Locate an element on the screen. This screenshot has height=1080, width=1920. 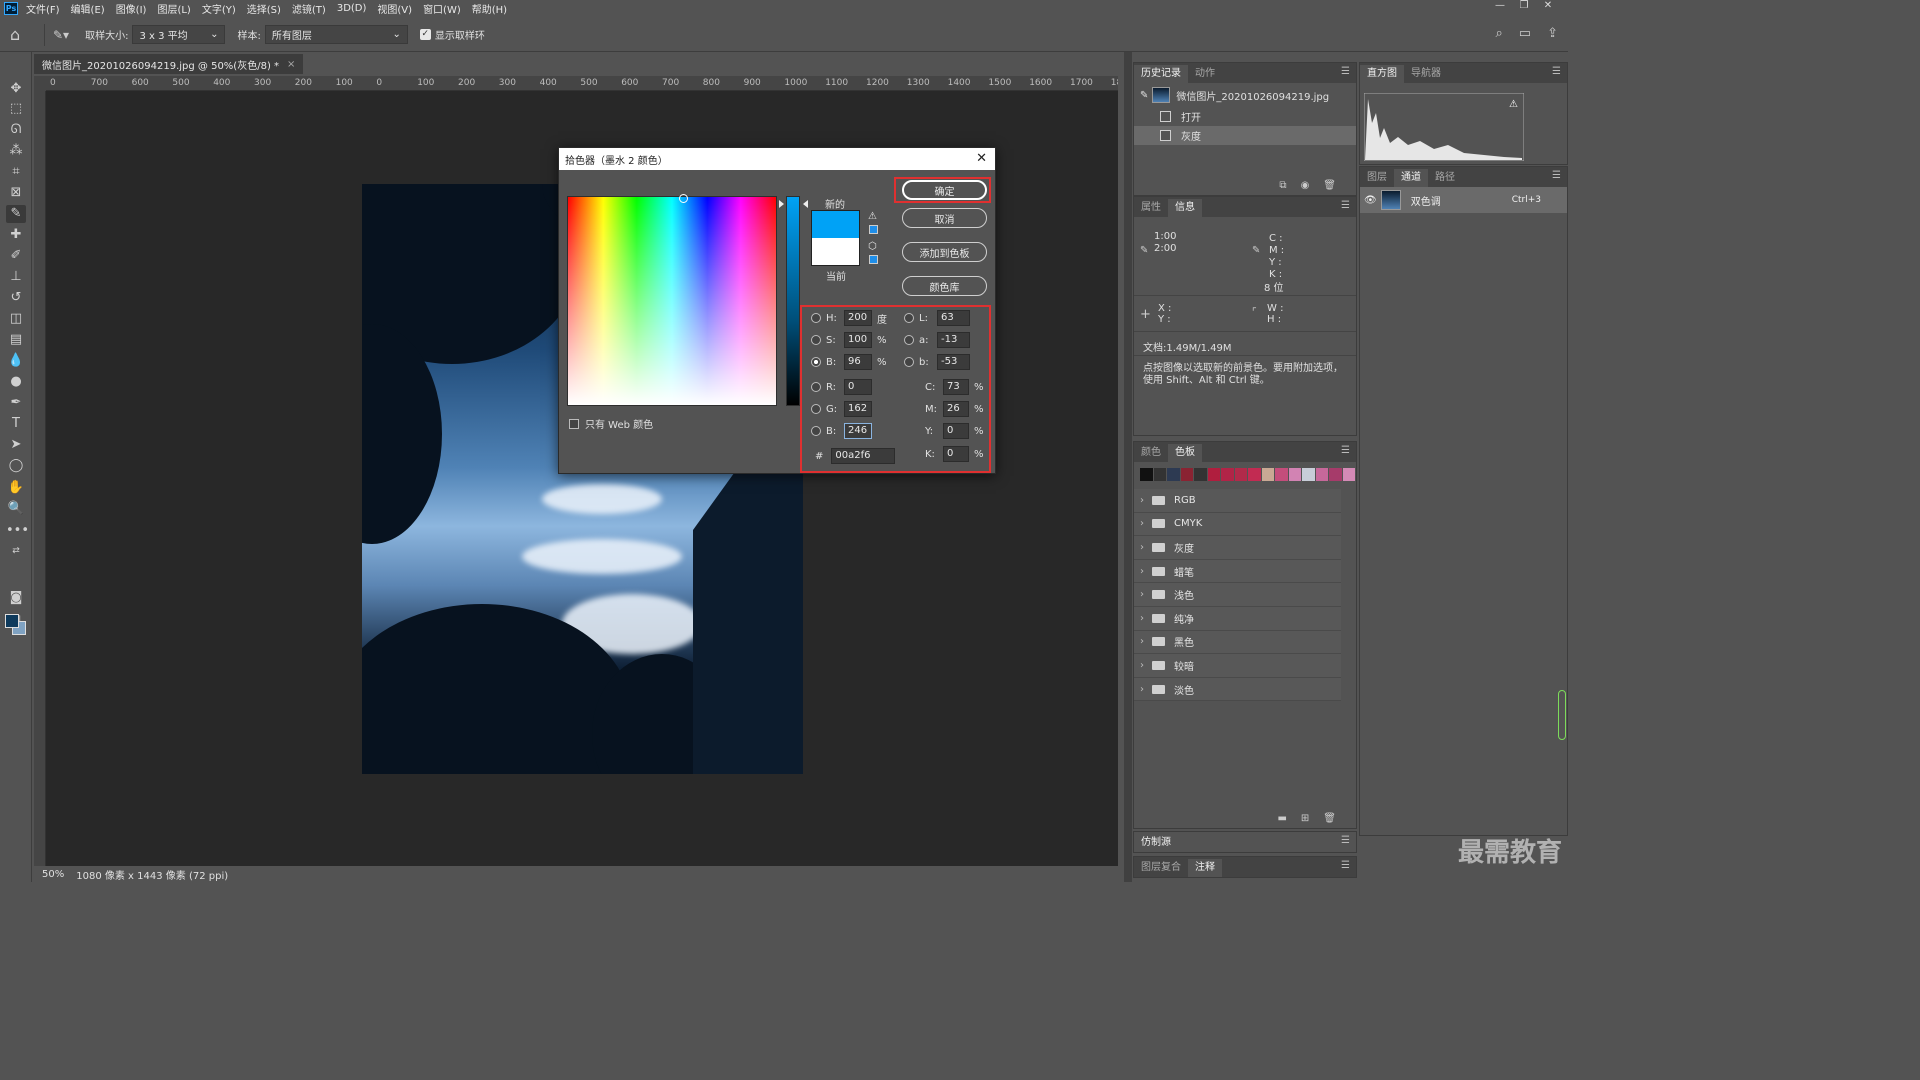
swatch-folder: › 纯净 is located at coordinates (1237, 618).